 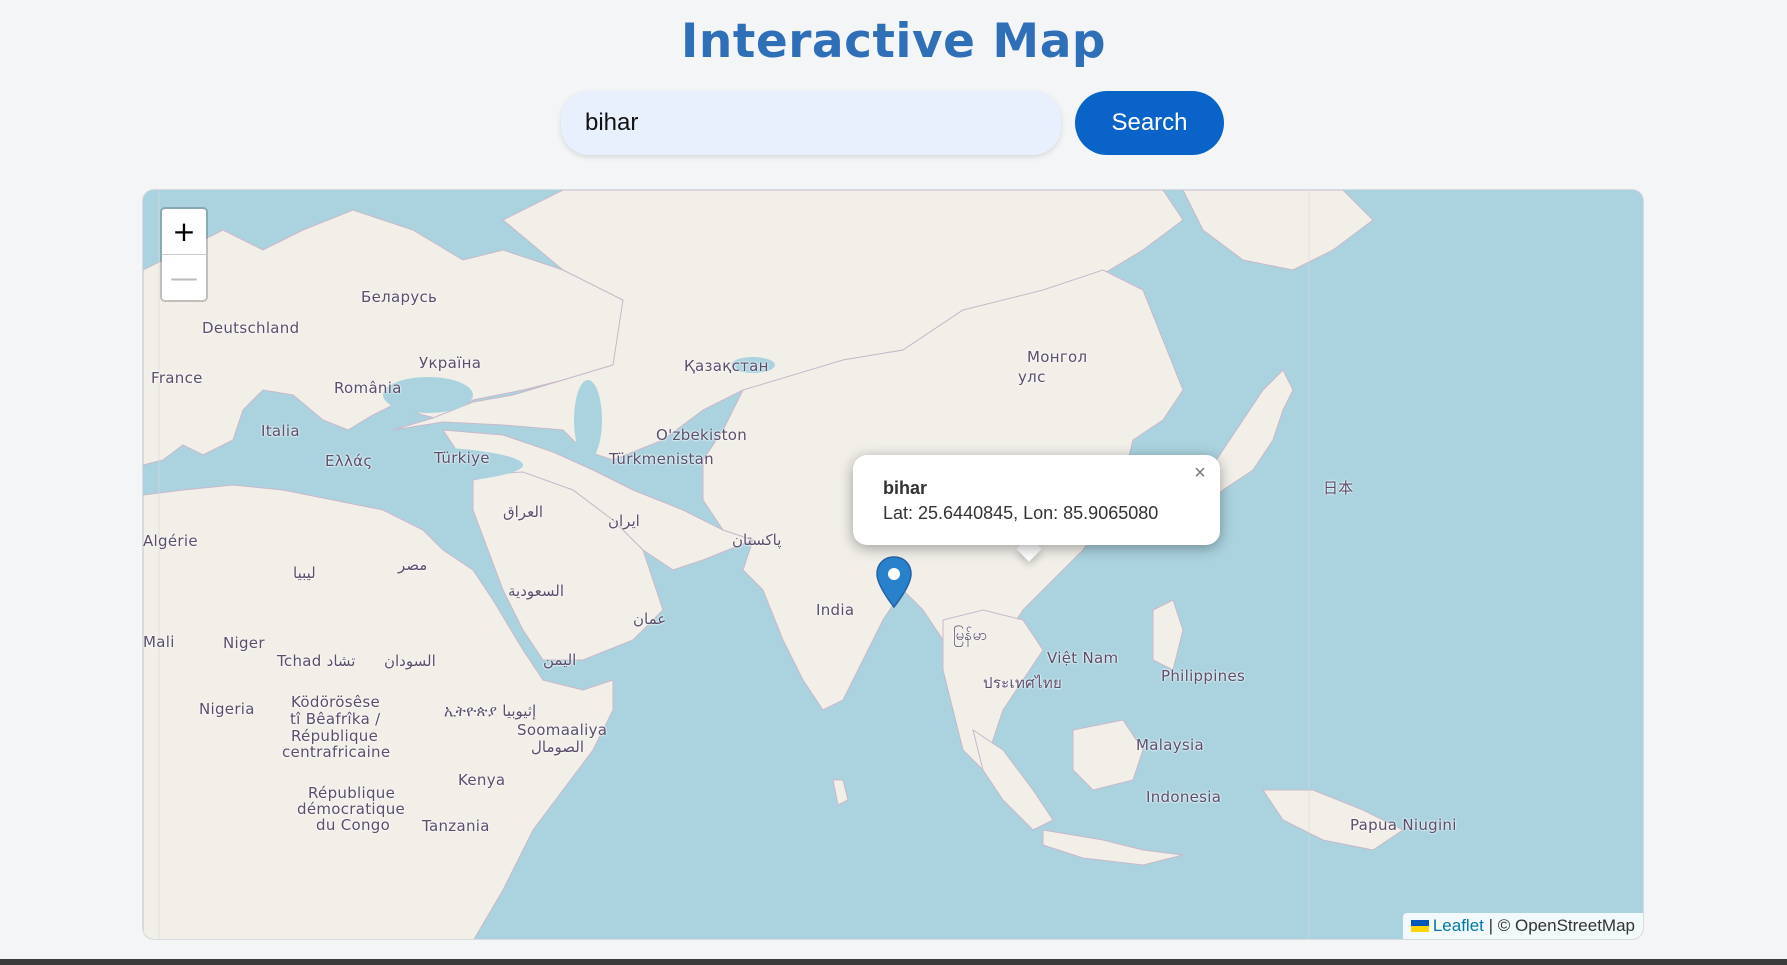 I want to click on map-place-label: улс, so click(x=1032, y=377).